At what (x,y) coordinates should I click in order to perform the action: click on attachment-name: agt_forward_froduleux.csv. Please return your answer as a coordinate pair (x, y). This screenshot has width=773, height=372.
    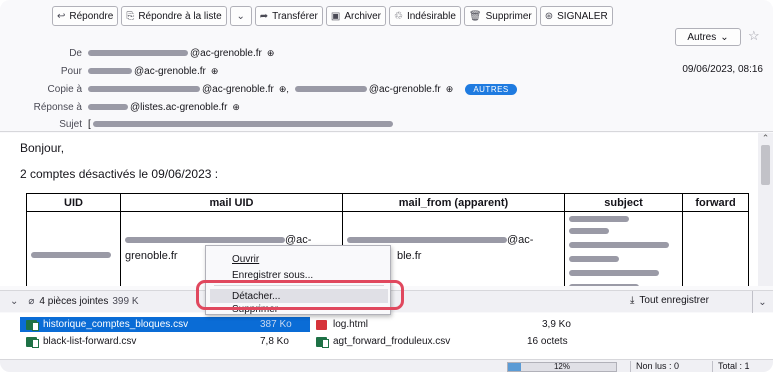
    Looking at the image, I should click on (392, 341).